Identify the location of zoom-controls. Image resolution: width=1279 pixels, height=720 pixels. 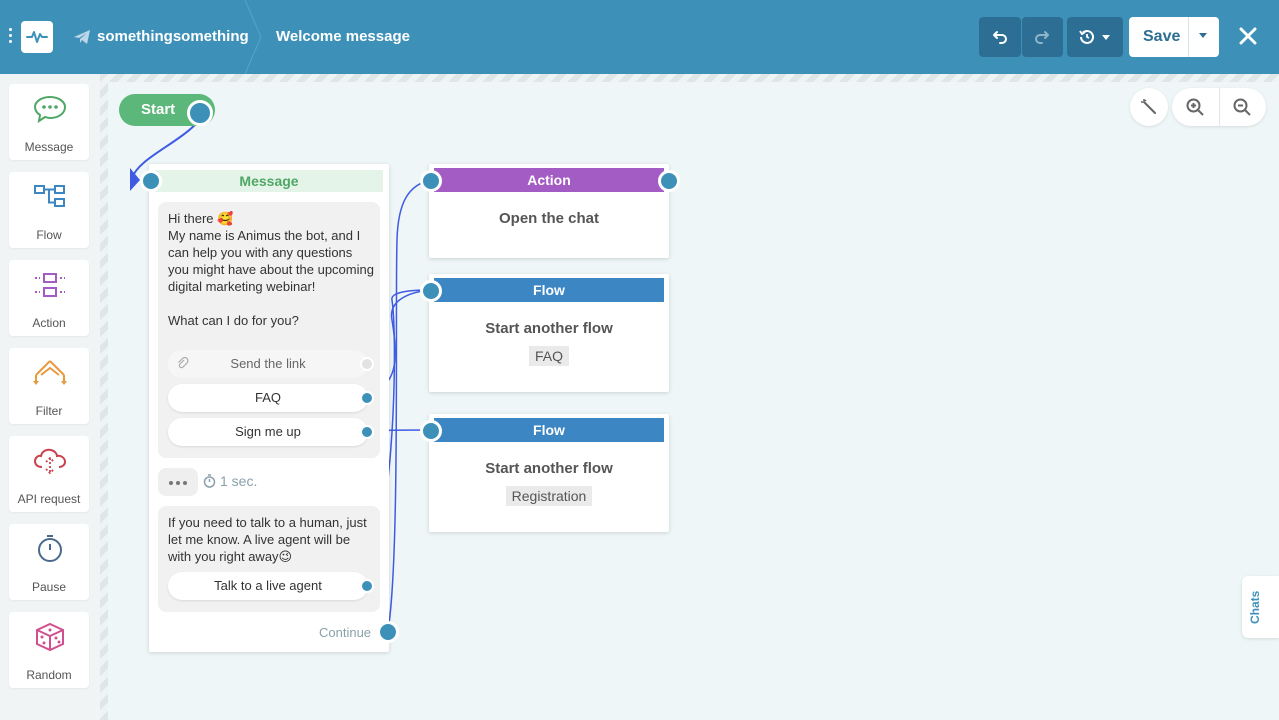
(1219, 107).